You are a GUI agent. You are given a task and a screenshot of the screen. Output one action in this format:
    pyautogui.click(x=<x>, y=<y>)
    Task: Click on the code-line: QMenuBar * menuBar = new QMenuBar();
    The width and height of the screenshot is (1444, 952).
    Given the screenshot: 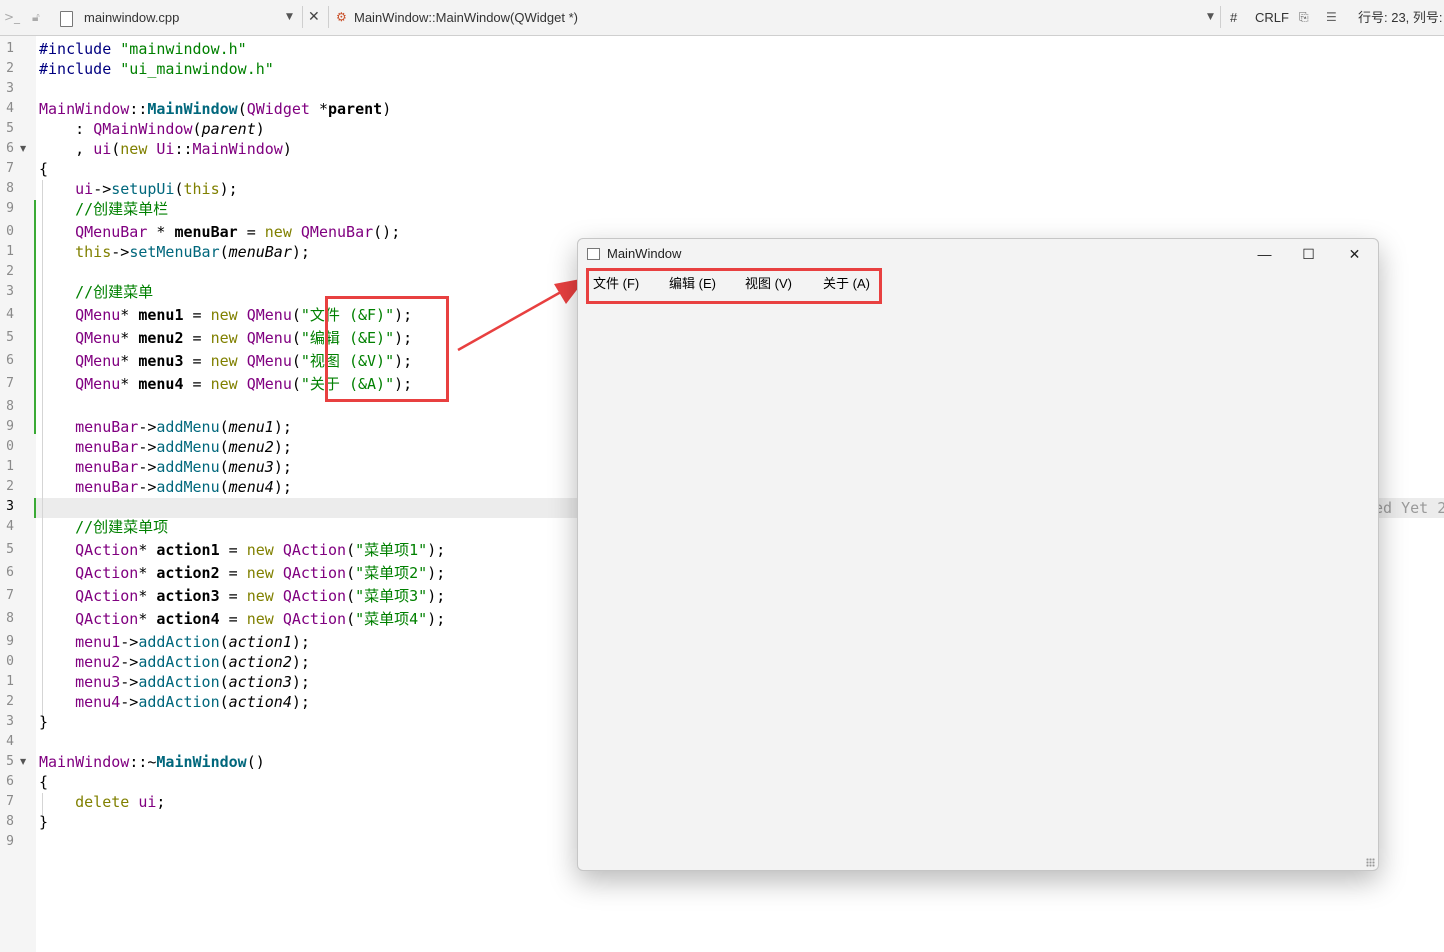 What is the action you would take?
    pyautogui.click(x=219, y=232)
    